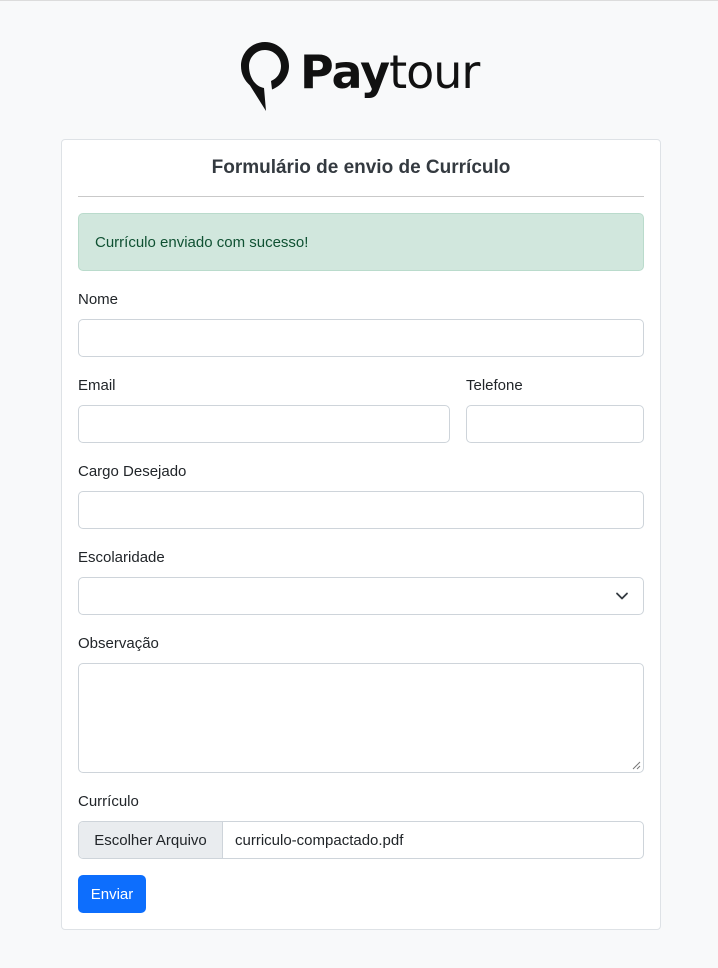 The width and height of the screenshot is (718, 968). I want to click on escolaridade-label: Escolaridade, so click(121, 557).